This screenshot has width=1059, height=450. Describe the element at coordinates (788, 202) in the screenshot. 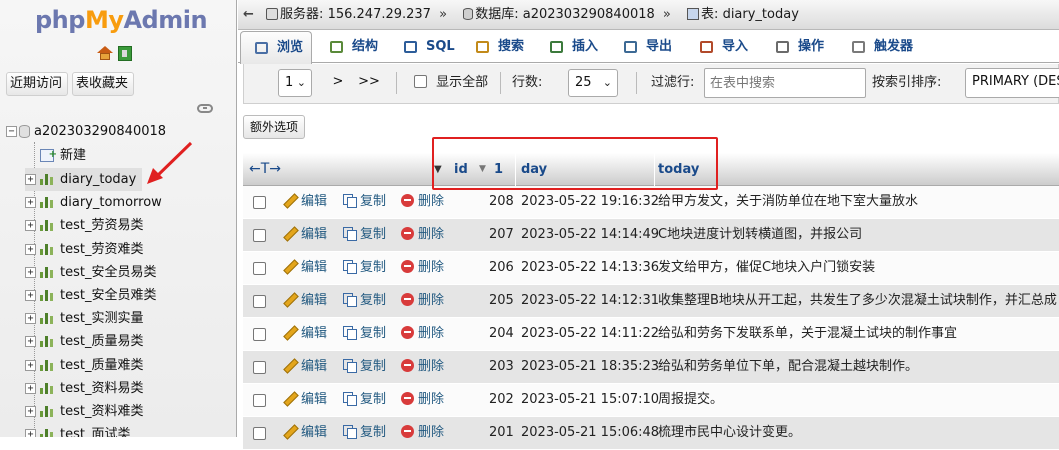

I see `cell-today: 给甲方发文，关于消防单位在地下室大量放水` at that location.